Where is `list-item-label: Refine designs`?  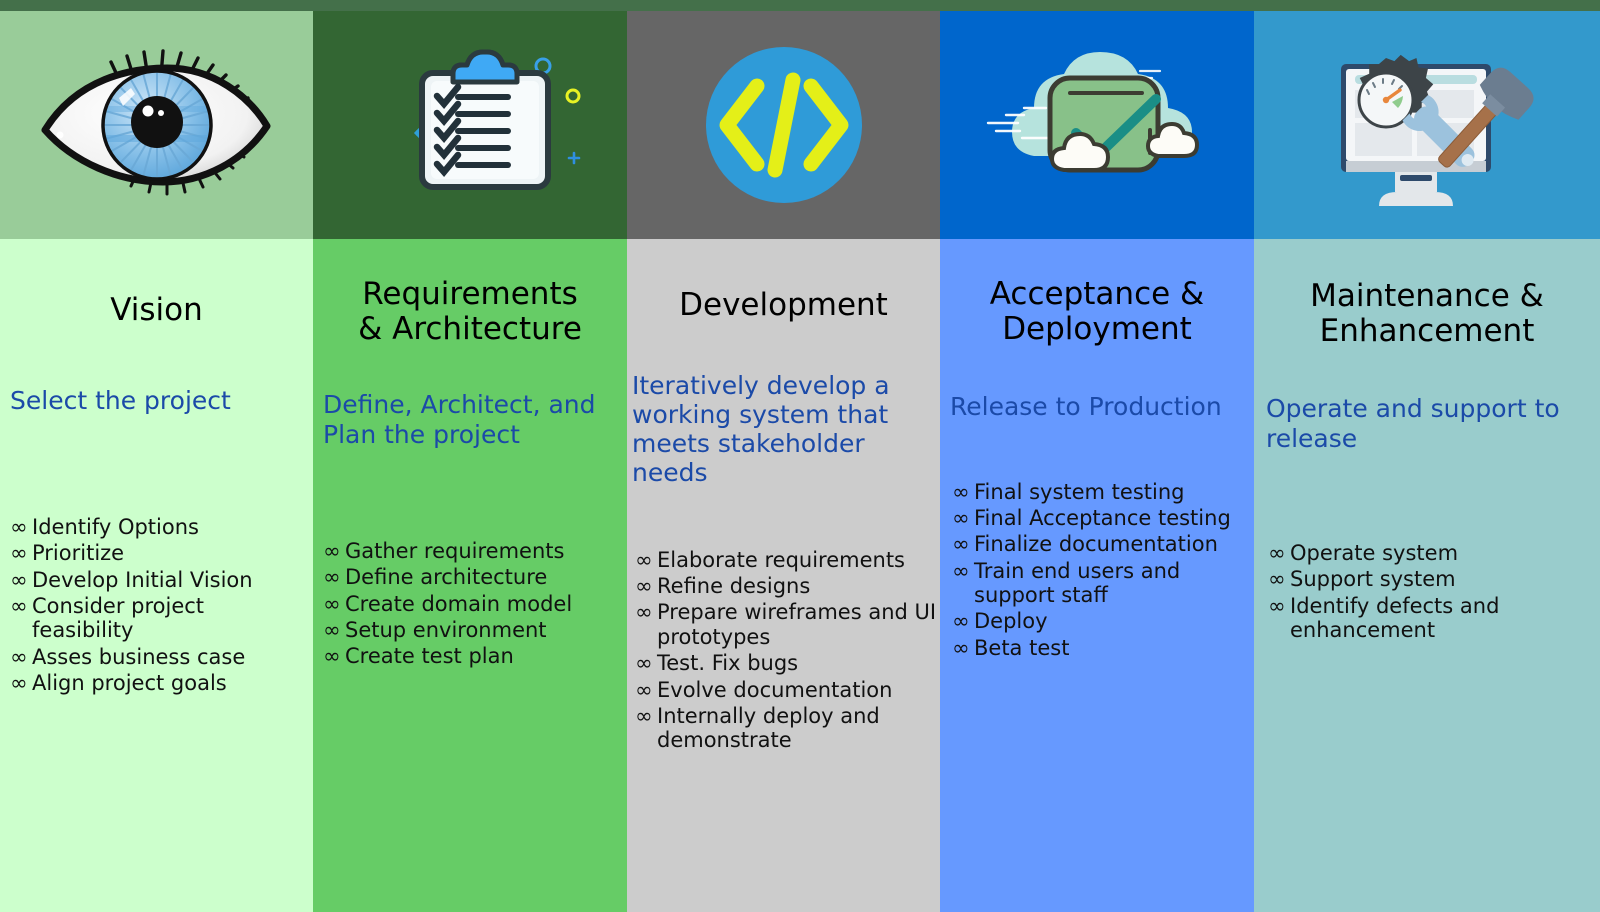 list-item-label: Refine designs is located at coordinates (734, 586).